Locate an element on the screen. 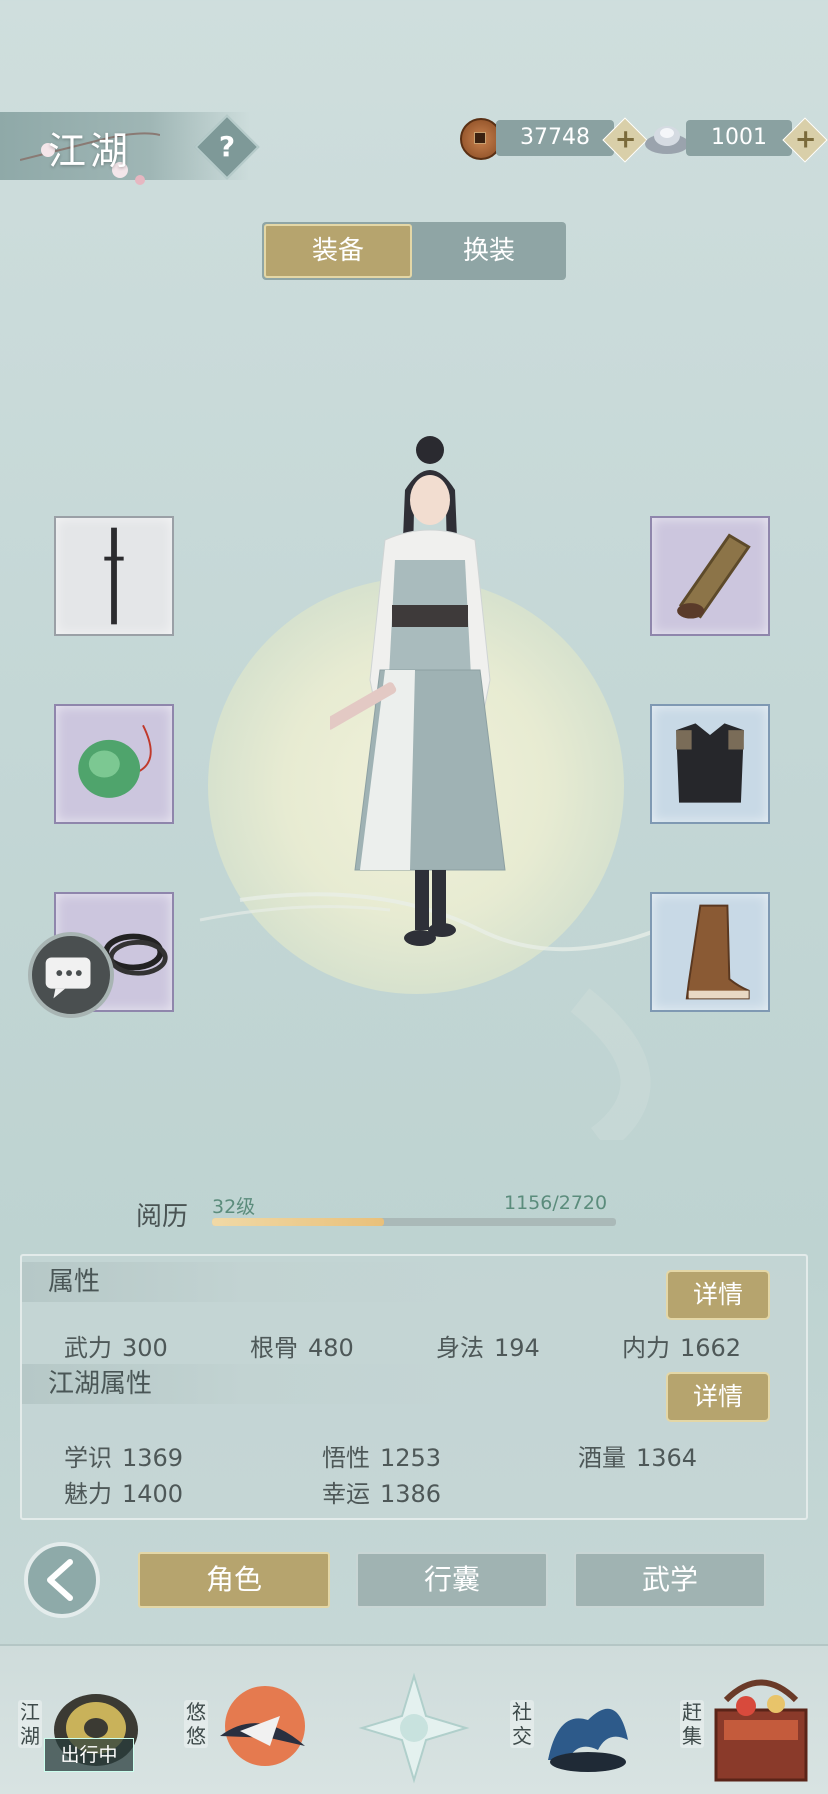 This screenshot has height=1794, width=828. chat-icon is located at coordinates (68, 978).